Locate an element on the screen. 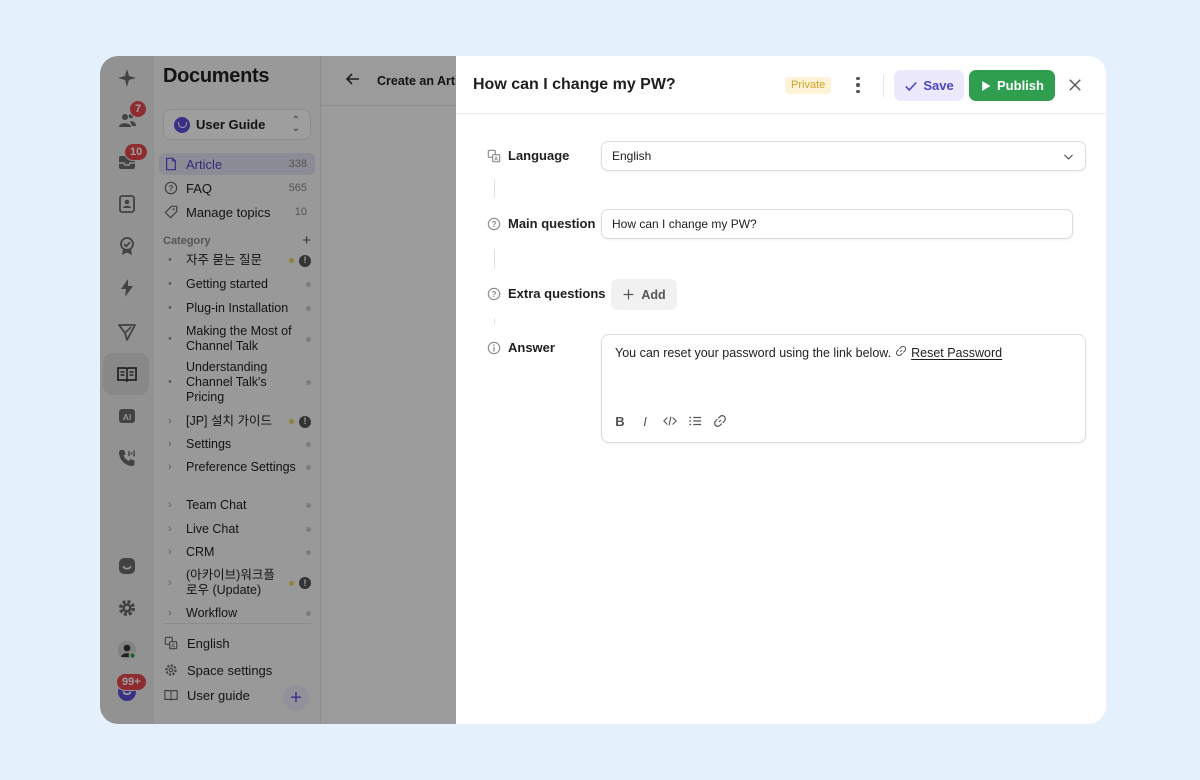 Image resolution: width=1200 pixels, height=780 pixels. italic-icon: I is located at coordinates (645, 421).